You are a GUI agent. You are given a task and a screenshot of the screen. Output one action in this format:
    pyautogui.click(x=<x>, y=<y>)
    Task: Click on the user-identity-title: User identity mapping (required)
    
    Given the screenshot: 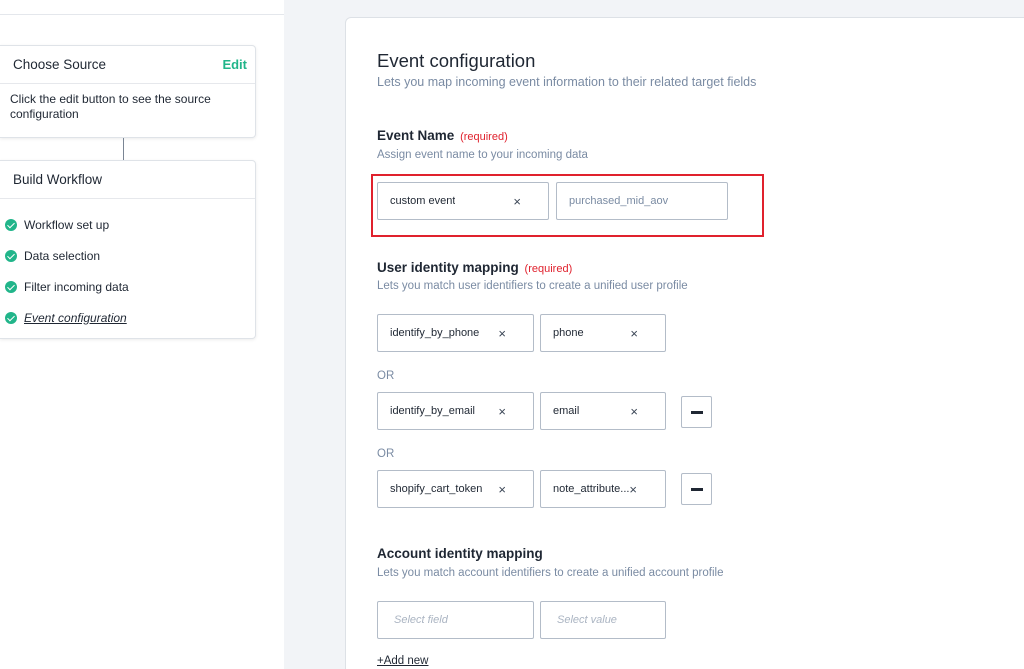 What is the action you would take?
    pyautogui.click(x=474, y=267)
    